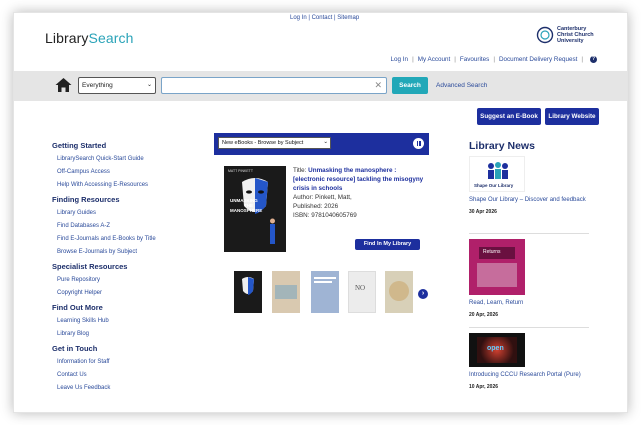  What do you see at coordinates (529, 303) in the screenshot?
I see `news-title-link: Read, Learn, Return` at bounding box center [529, 303].